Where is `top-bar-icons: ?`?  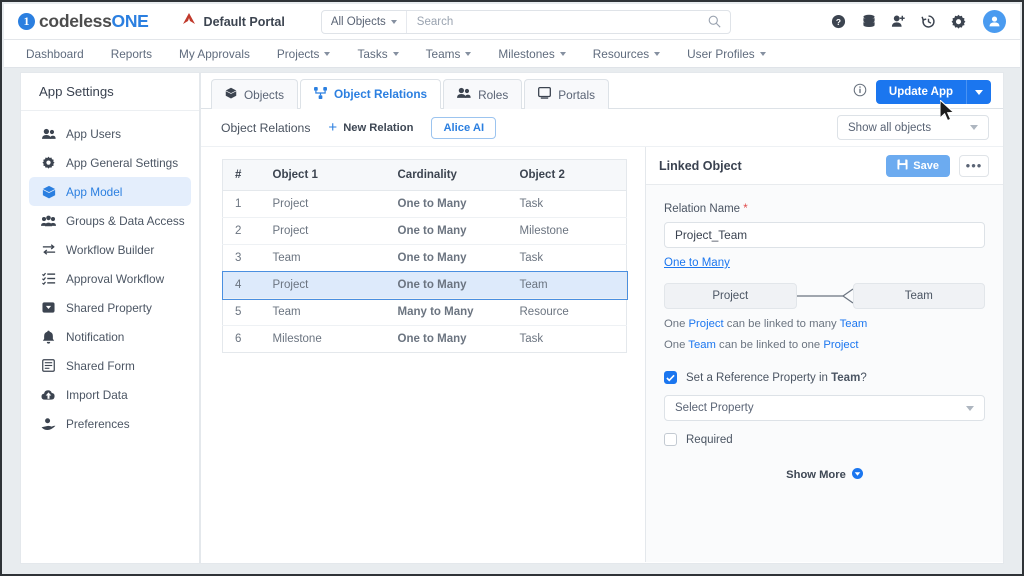
top-bar-icons: ? is located at coordinates (918, 21).